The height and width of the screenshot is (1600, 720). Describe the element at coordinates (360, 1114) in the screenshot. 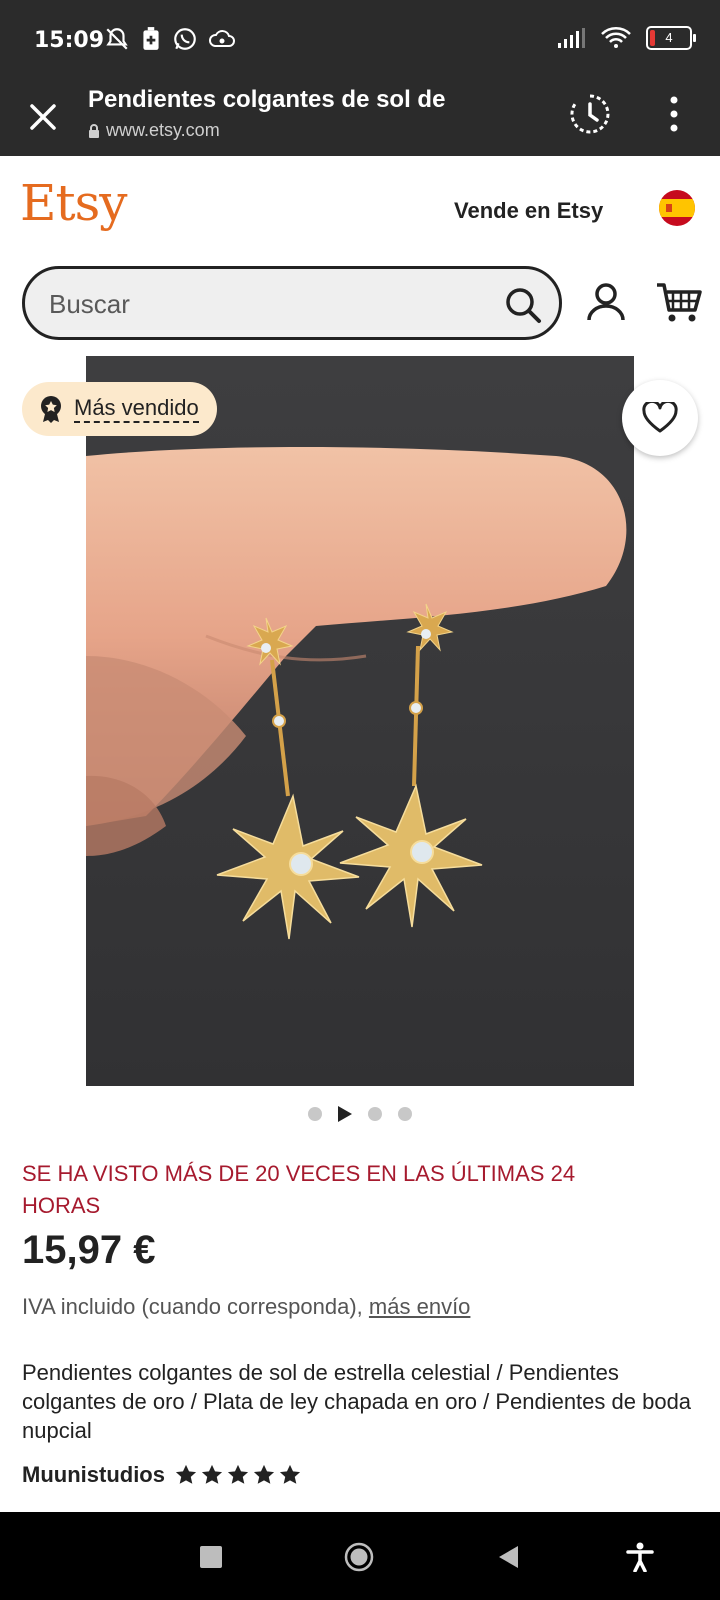

I see `carousel-indicators` at that location.